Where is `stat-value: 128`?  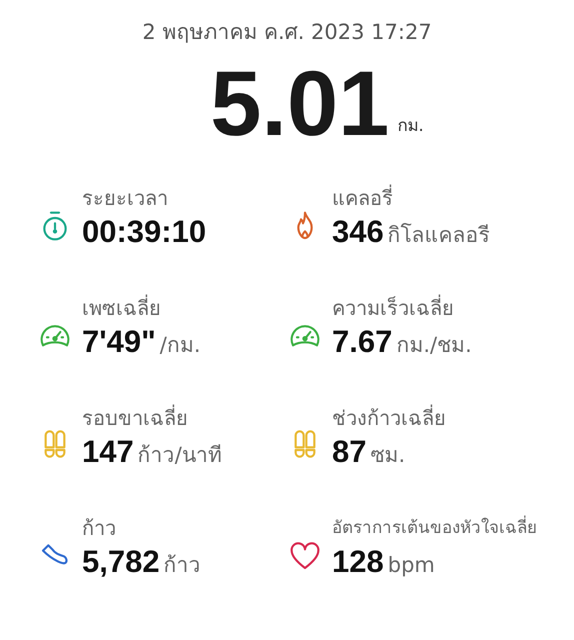
stat-value: 128 is located at coordinates (358, 562).